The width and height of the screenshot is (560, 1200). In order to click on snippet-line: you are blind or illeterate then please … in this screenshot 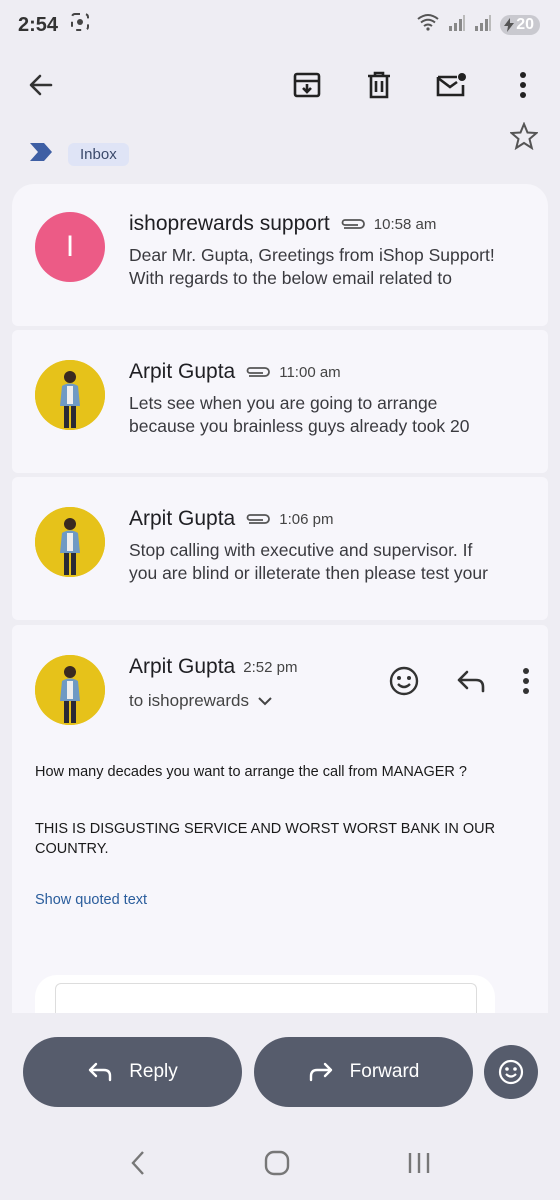, I will do `click(308, 573)`.